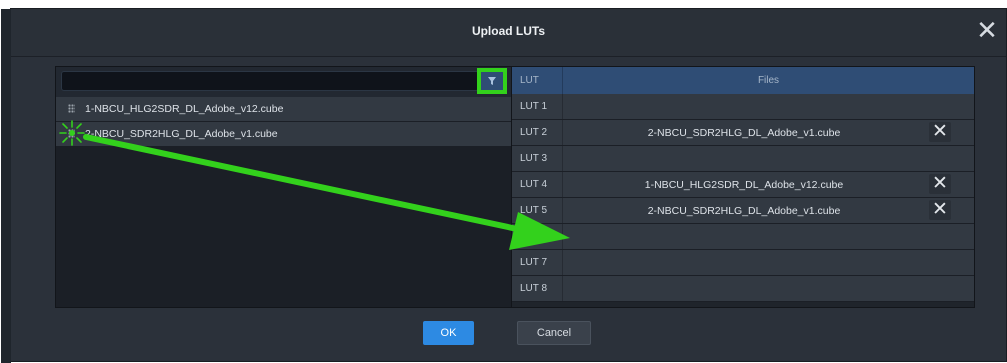  I want to click on search-input, so click(270, 81).